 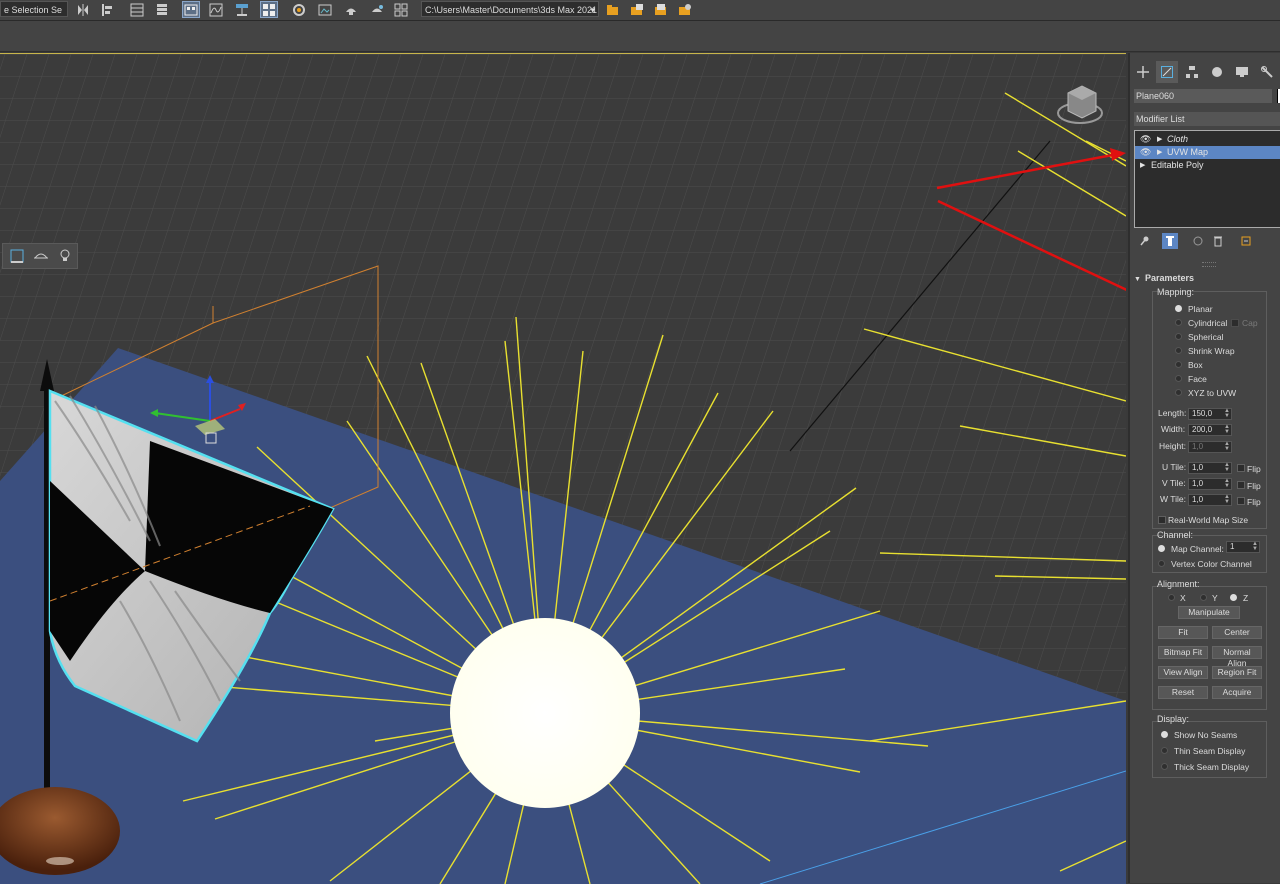 I want to click on mirror-icon, so click(x=83, y=9).